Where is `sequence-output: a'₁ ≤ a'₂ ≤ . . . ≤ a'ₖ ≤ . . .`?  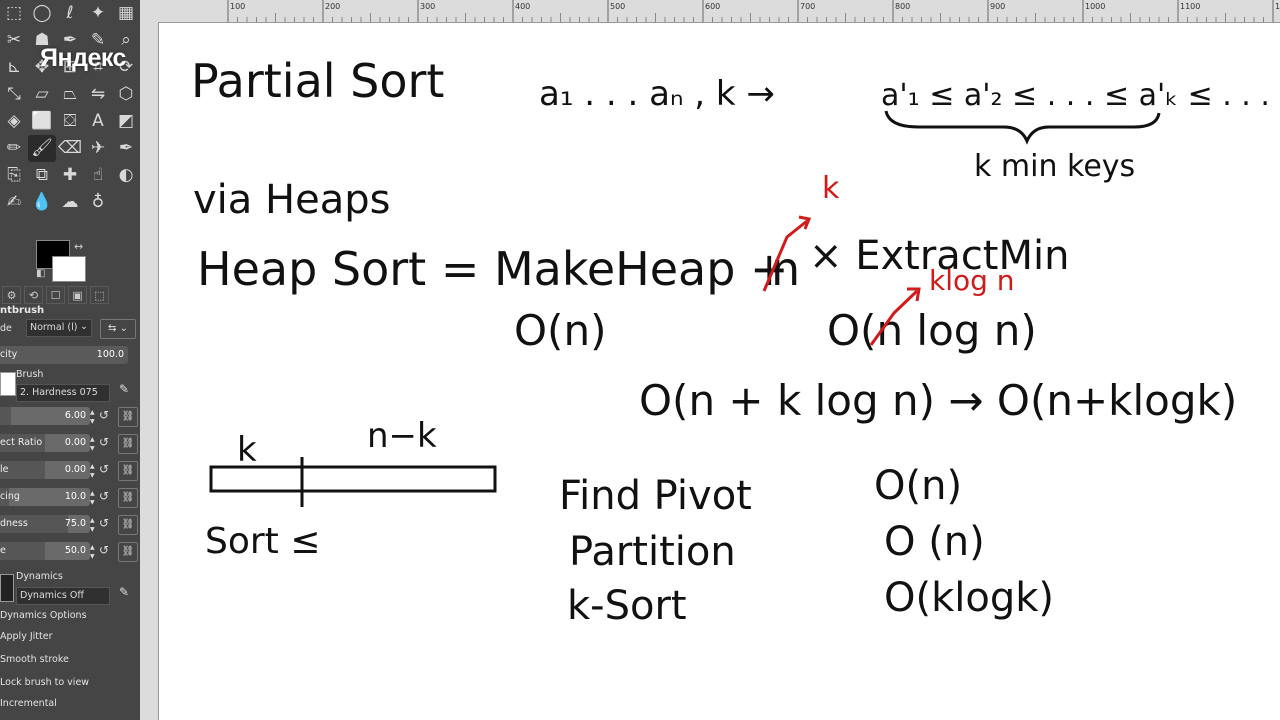 sequence-output: a'₁ ≤ a'₂ ≤ . . . ≤ a'ₖ ≤ . . . is located at coordinates (1075, 95).